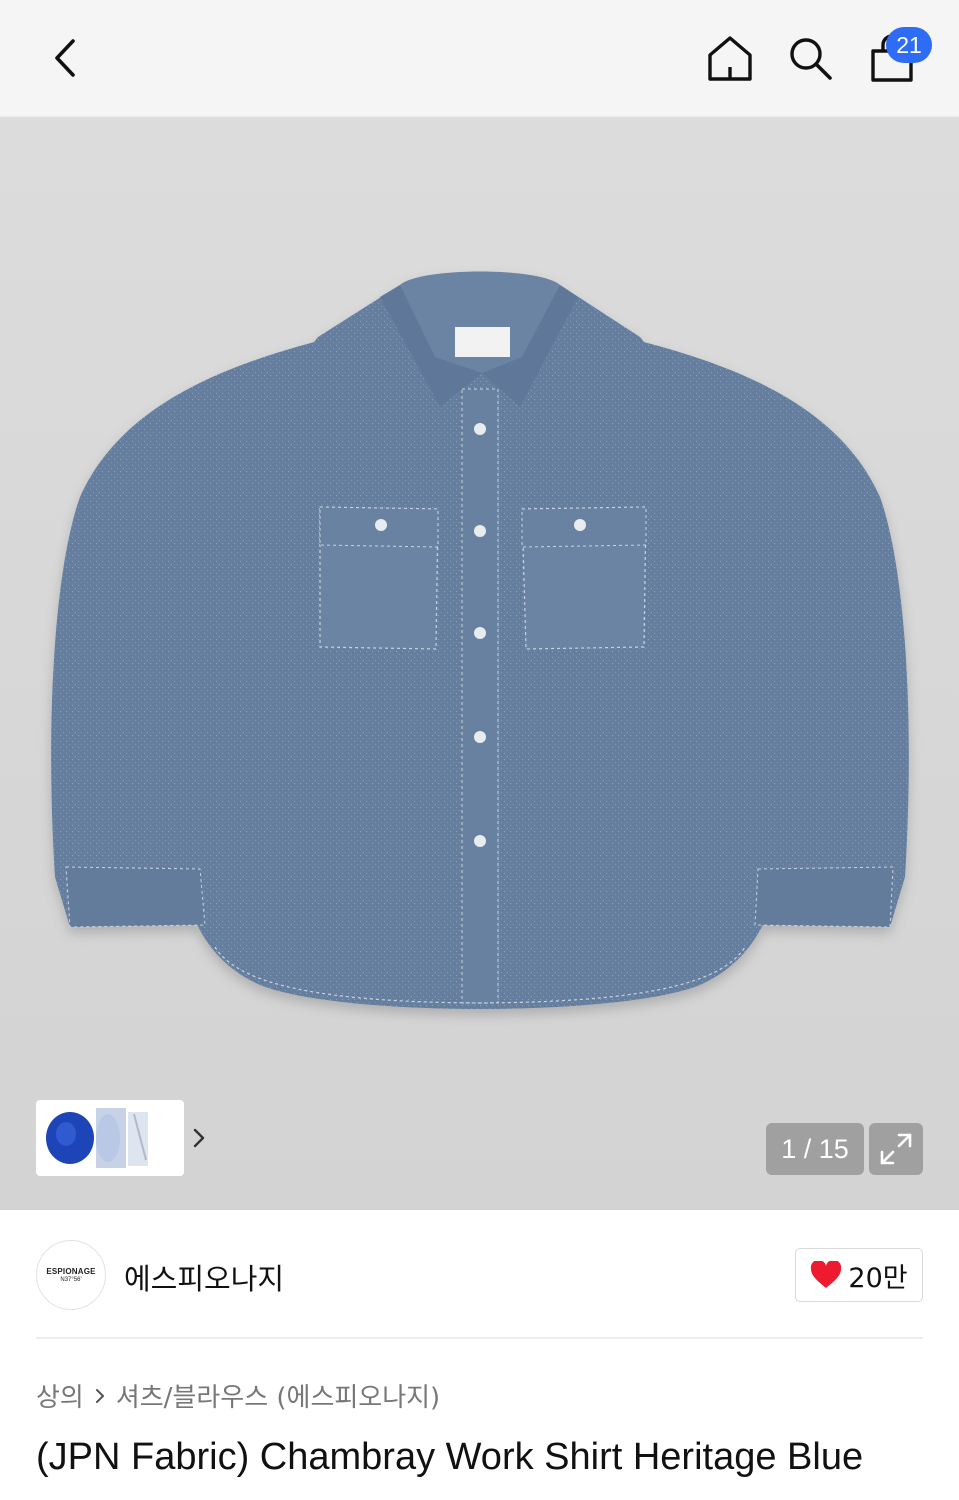 This screenshot has height=1500, width=959. I want to click on expand-icon, so click(896, 1149).